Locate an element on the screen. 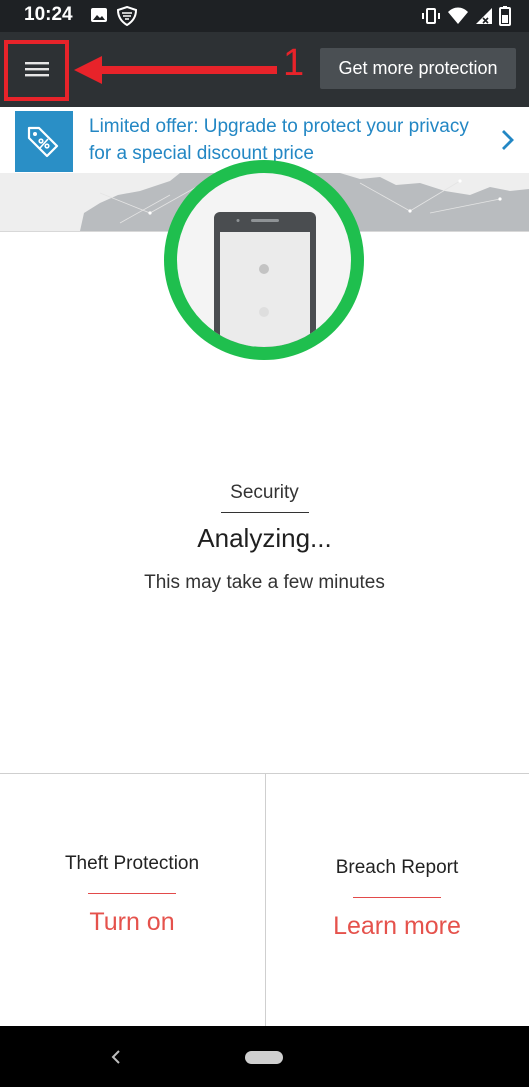 The width and height of the screenshot is (529, 1087). scan-hint: This may take a few minutes is located at coordinates (264, 582).